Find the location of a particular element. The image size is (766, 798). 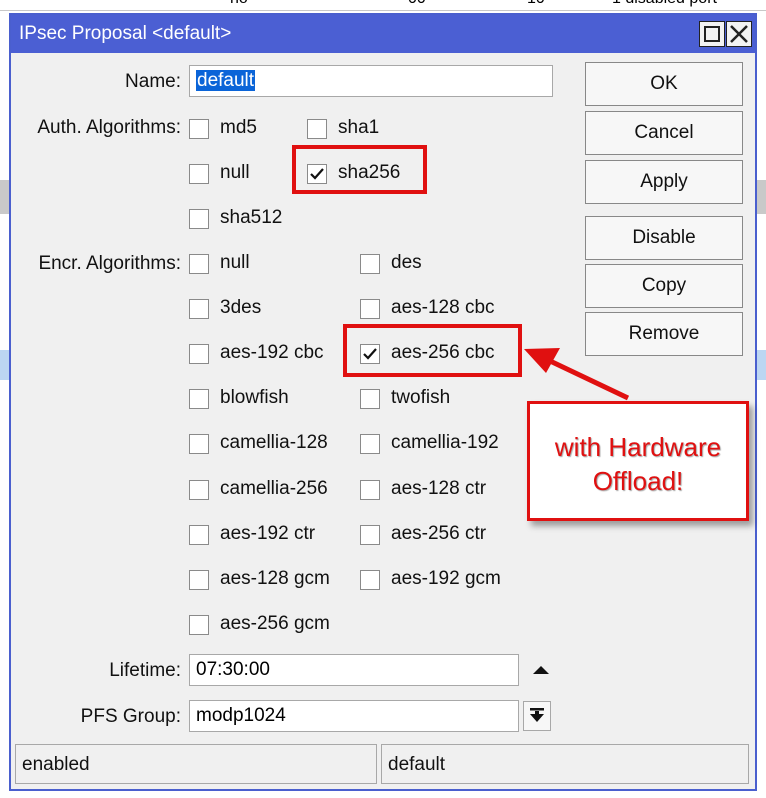

checkbox-label: aes-128 cbc is located at coordinates (443, 307).